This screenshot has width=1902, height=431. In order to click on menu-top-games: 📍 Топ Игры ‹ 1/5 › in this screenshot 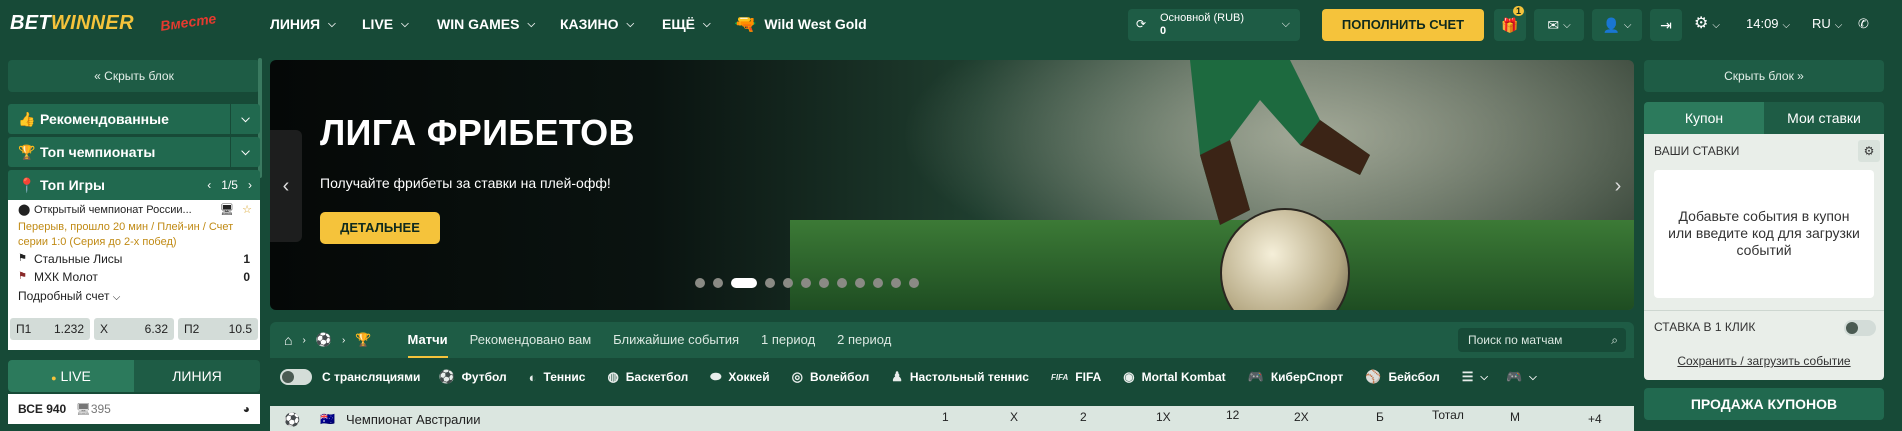, I will do `click(134, 185)`.